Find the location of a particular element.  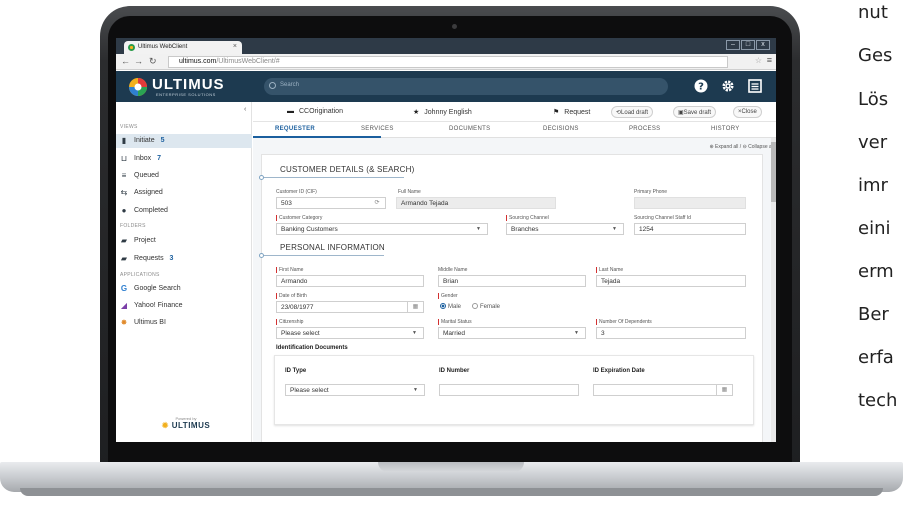

gender-male-radio: Male is located at coordinates (450, 306).